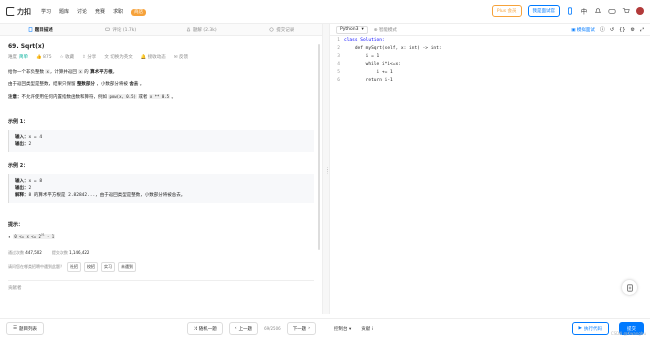 The image size is (650, 338). What do you see at coordinates (506, 11) in the screenshot?
I see `plus-member-button: Plus 会员` at bounding box center [506, 11].